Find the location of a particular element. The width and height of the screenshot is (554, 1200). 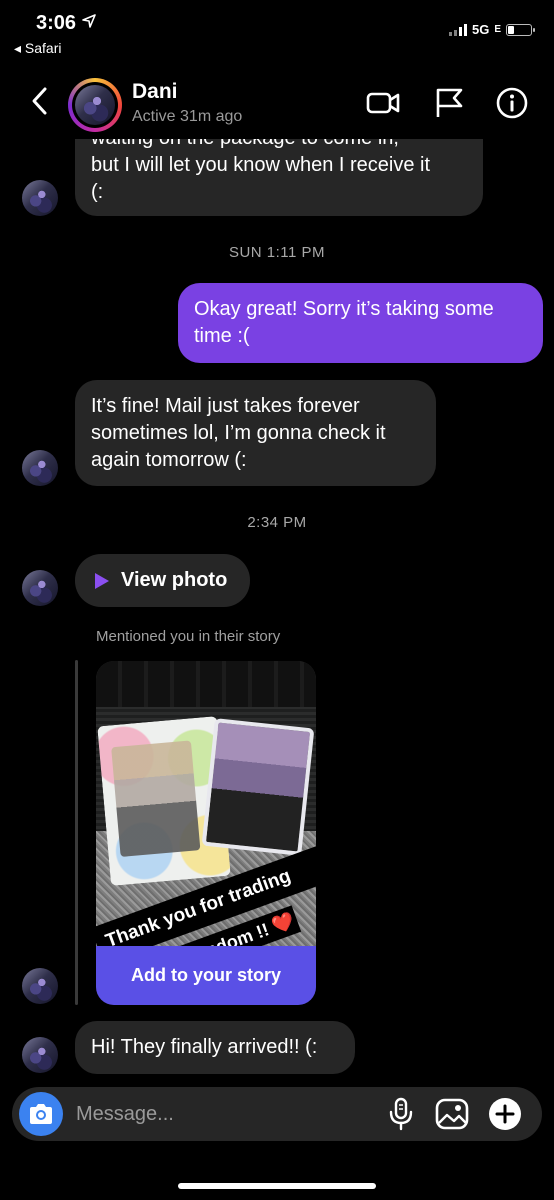

view-photo-button: View photo is located at coordinates (162, 580).